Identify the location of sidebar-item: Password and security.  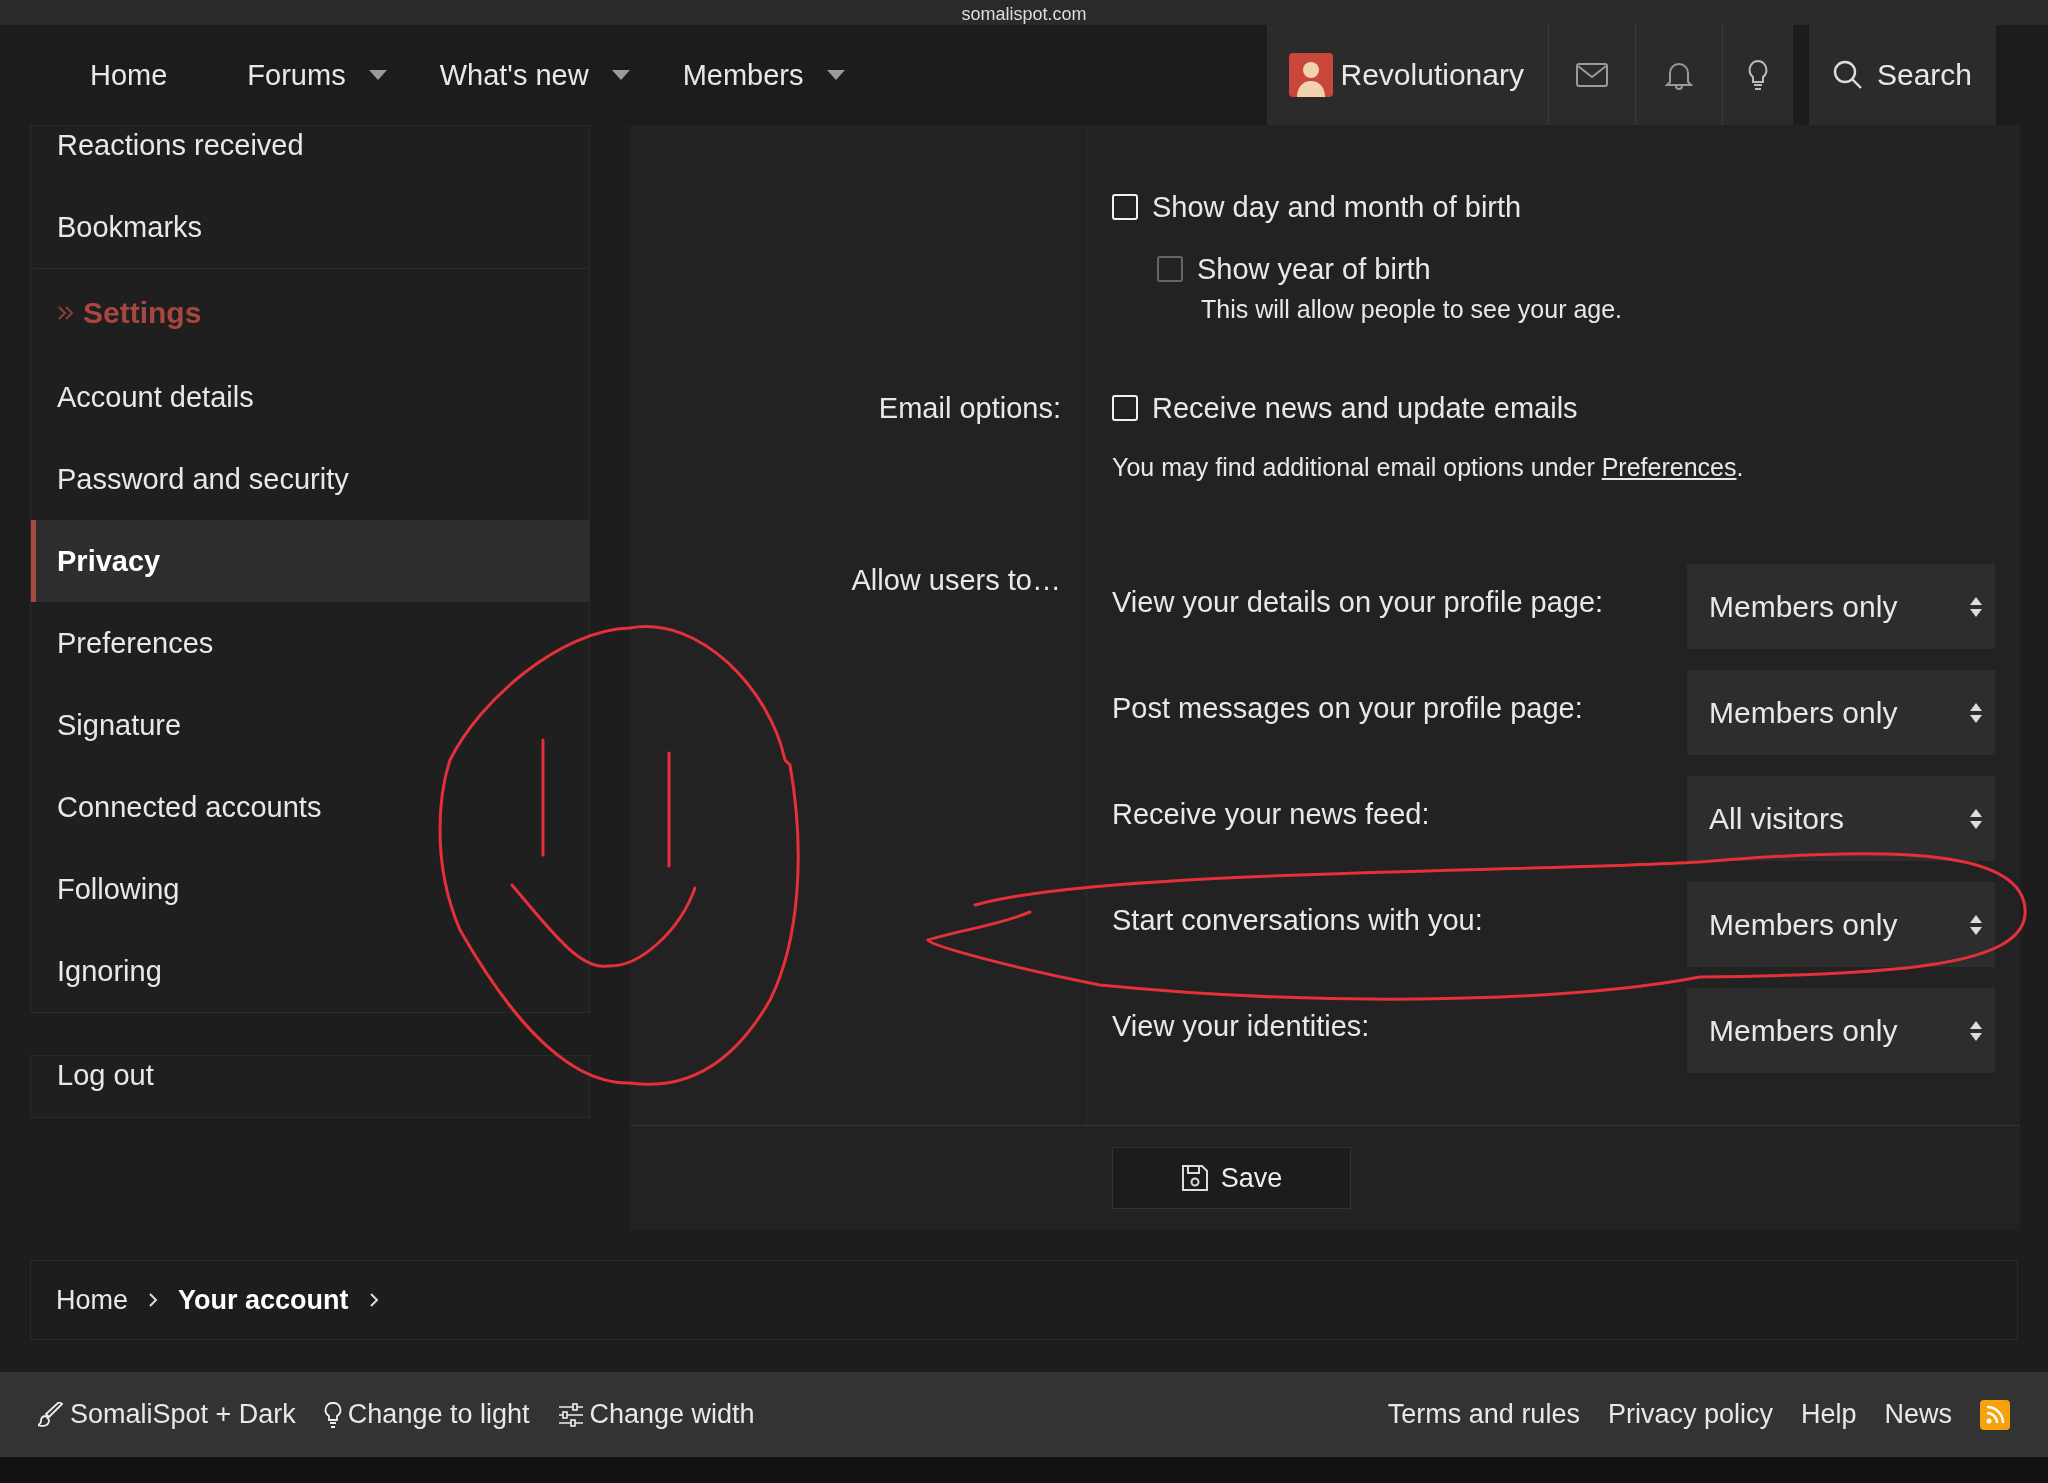
(310, 479).